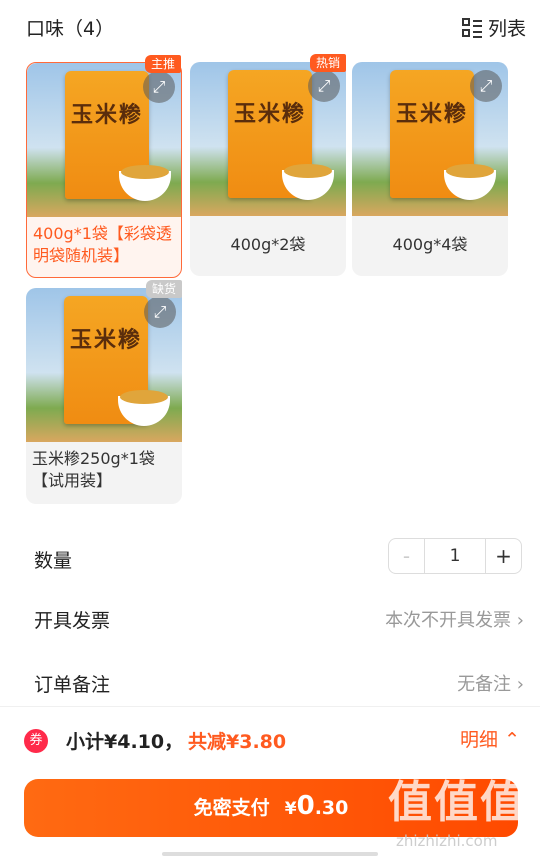  What do you see at coordinates (327, 63) in the screenshot?
I see `sku-tag: 热销` at bounding box center [327, 63].